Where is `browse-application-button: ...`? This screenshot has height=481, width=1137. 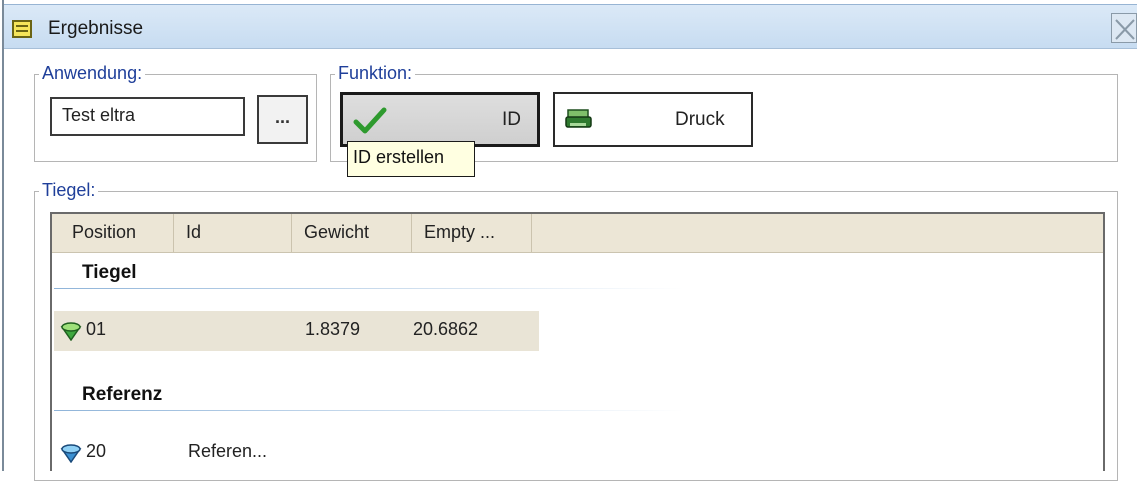
browse-application-button: ... is located at coordinates (282, 119).